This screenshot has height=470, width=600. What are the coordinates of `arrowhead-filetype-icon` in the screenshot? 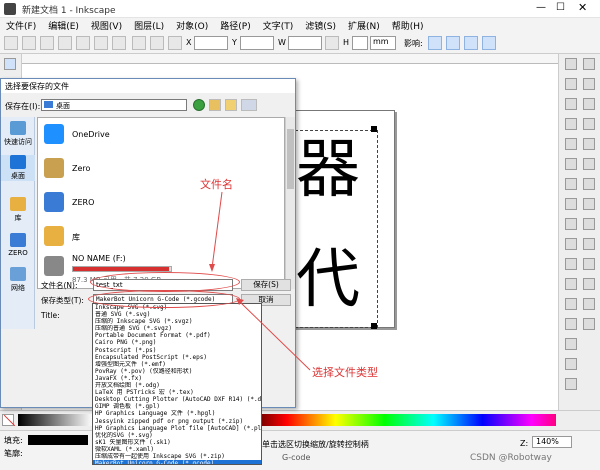 It's located at (240, 301).